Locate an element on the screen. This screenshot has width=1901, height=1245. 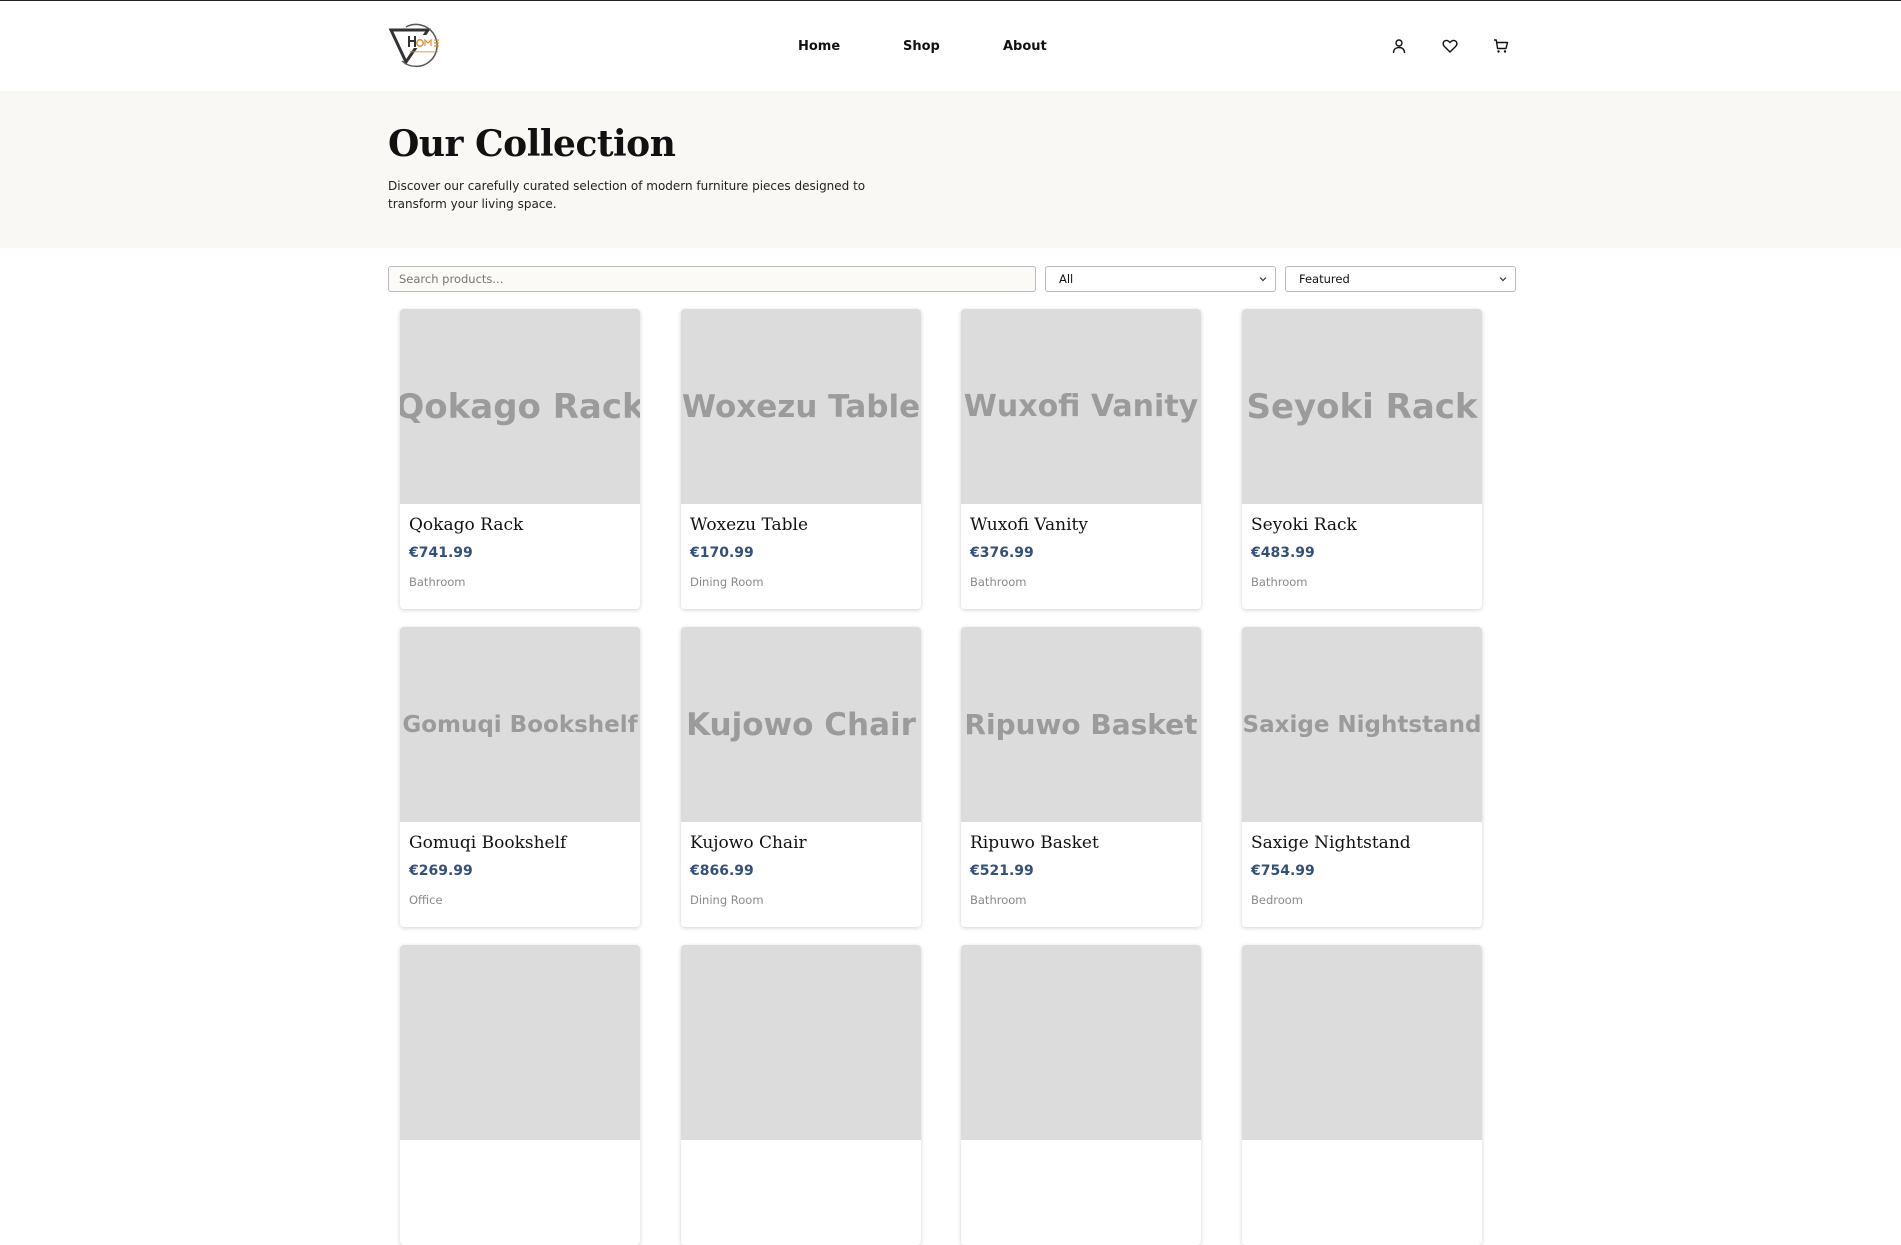
product-price: €754.99 is located at coordinates (1283, 871).